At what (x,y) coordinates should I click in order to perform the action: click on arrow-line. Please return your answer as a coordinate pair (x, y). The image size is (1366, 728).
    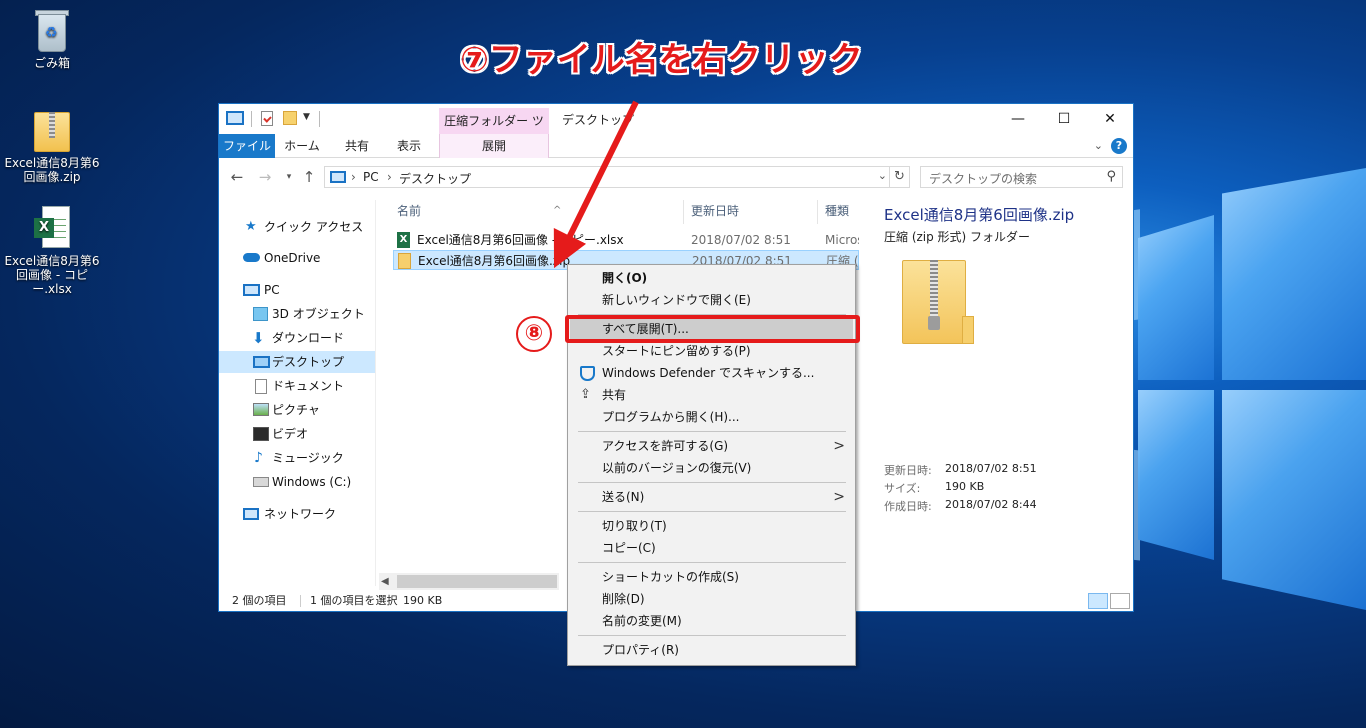
    Looking at the image, I should click on (596, 184).